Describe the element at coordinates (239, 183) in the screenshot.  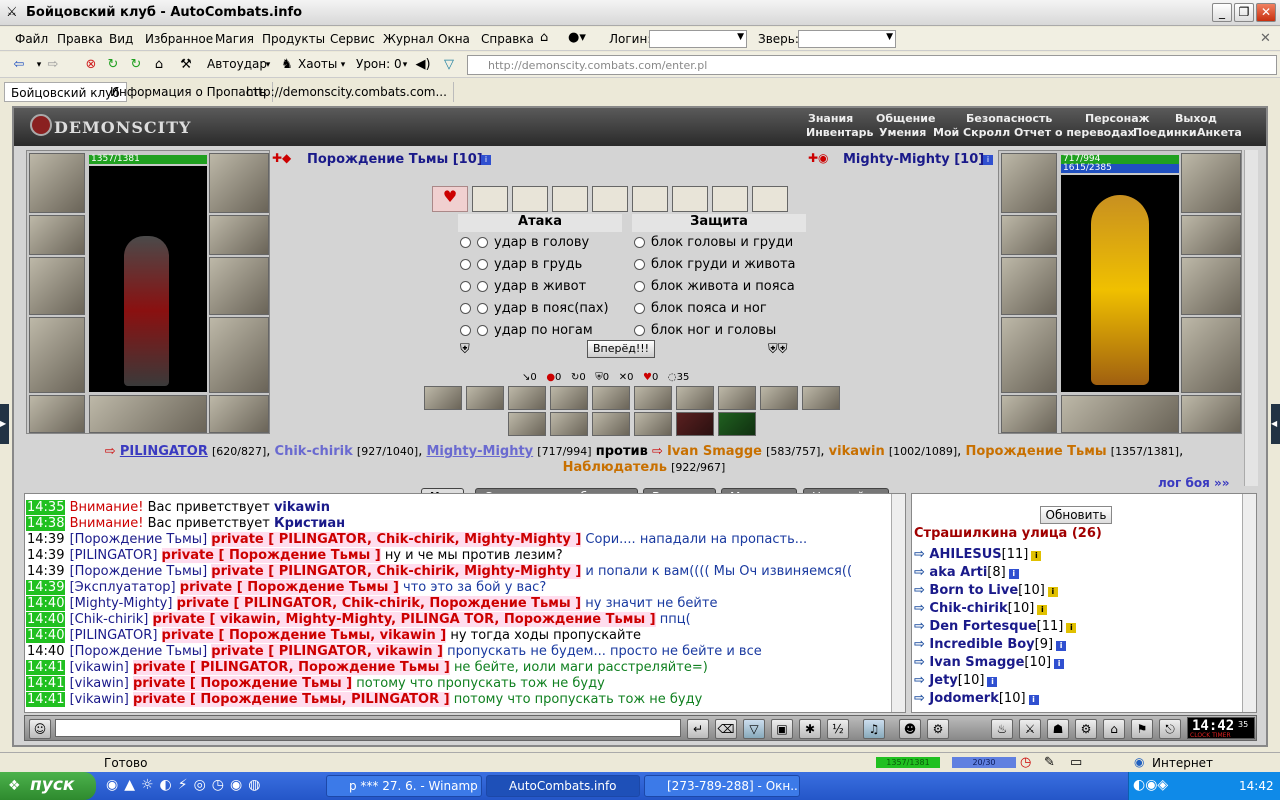
I see `amulet-slot` at that location.